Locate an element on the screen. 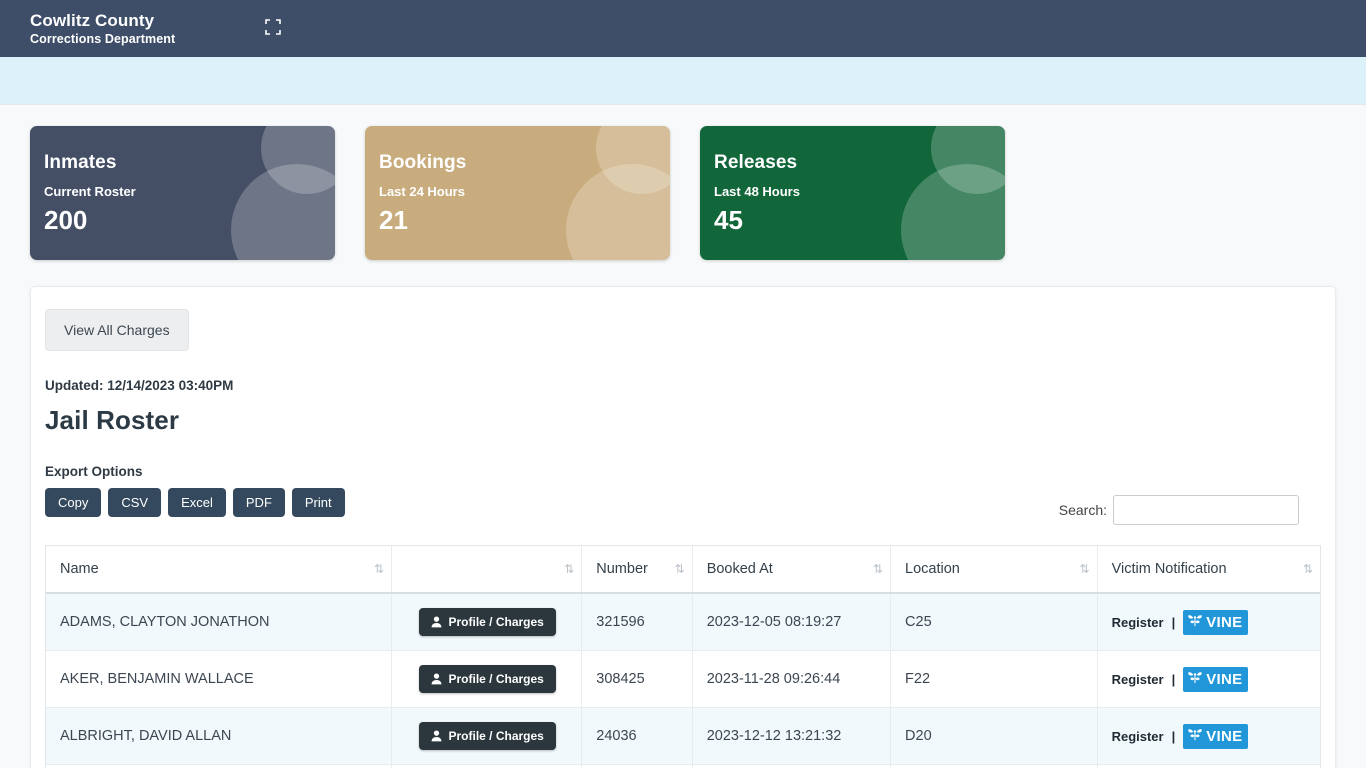 The height and width of the screenshot is (768, 1366). export-pdf-button: PDF is located at coordinates (258, 502).